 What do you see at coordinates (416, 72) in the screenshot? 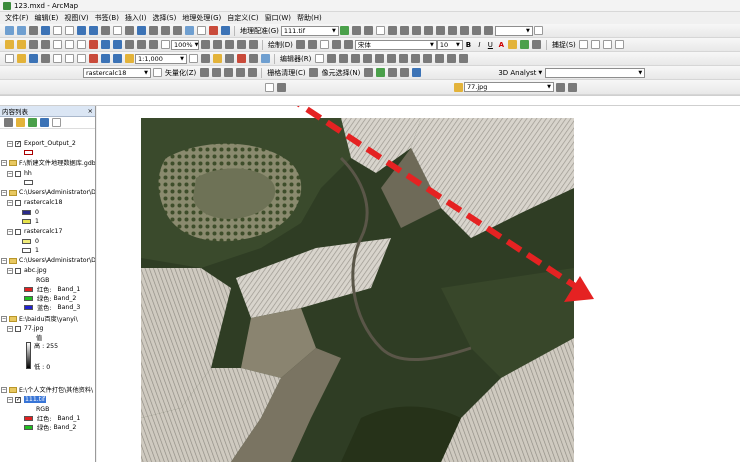
I see `cell-tool-5-icon` at bounding box center [416, 72].